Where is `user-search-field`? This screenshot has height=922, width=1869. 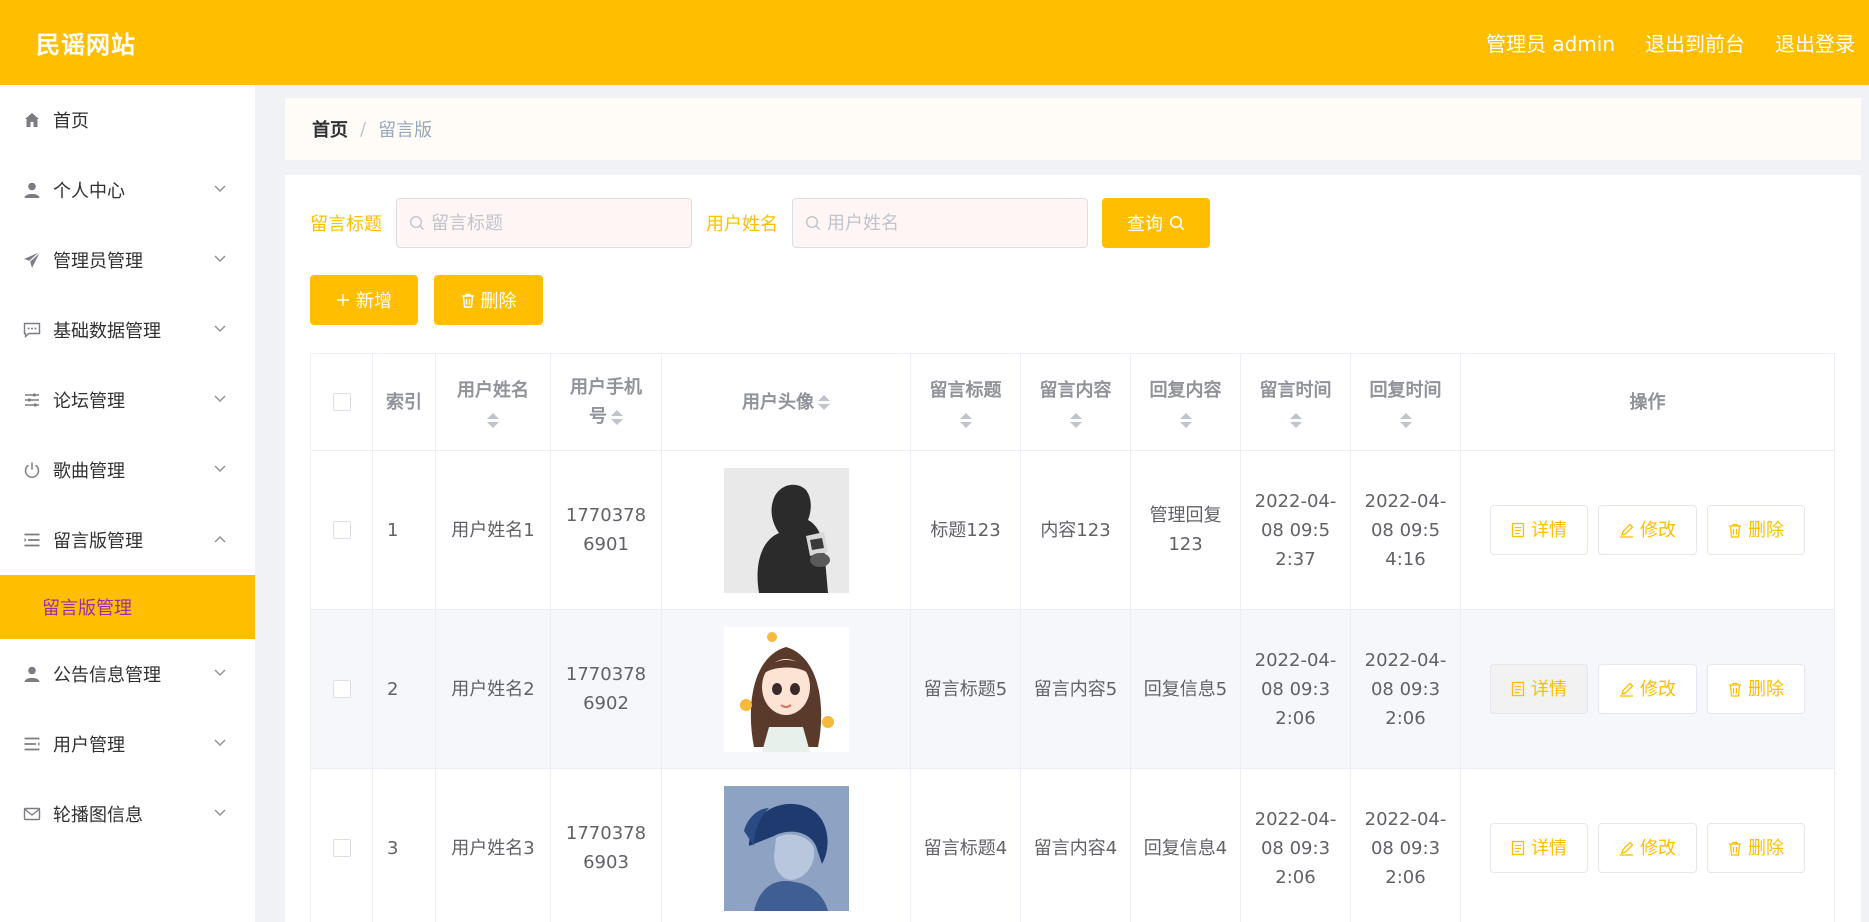
user-search-field is located at coordinates (940, 223).